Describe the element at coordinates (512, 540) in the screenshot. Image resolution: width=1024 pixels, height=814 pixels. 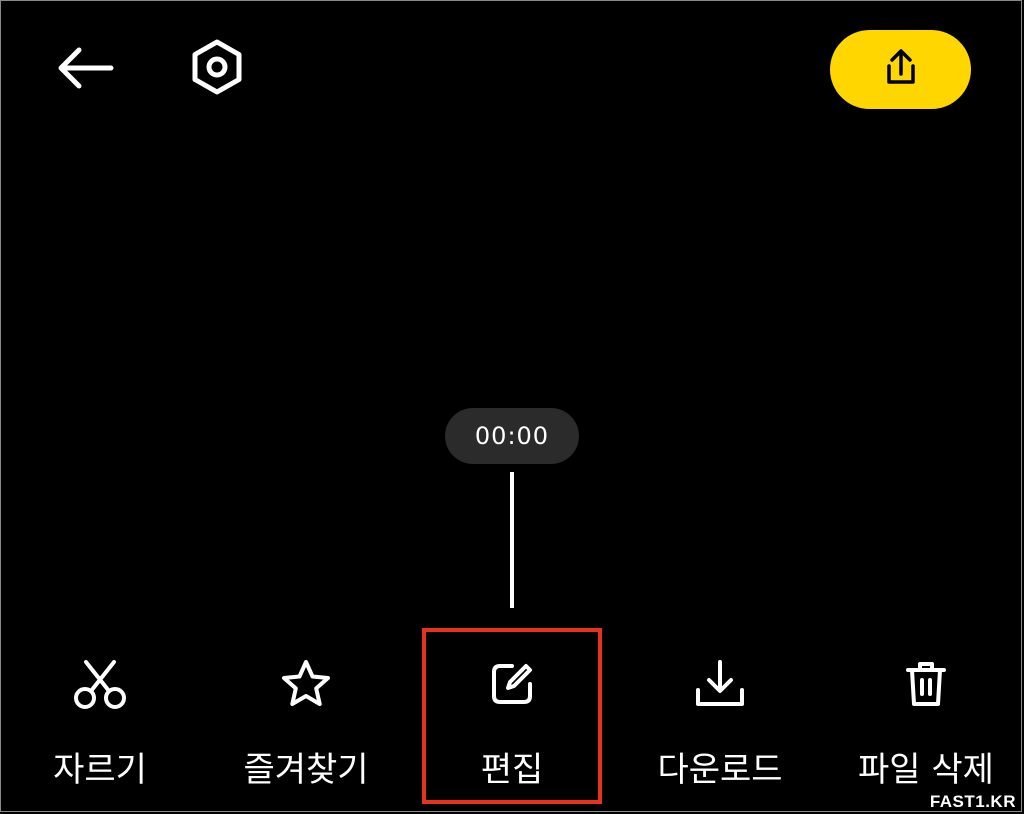
I see `playhead-line` at that location.